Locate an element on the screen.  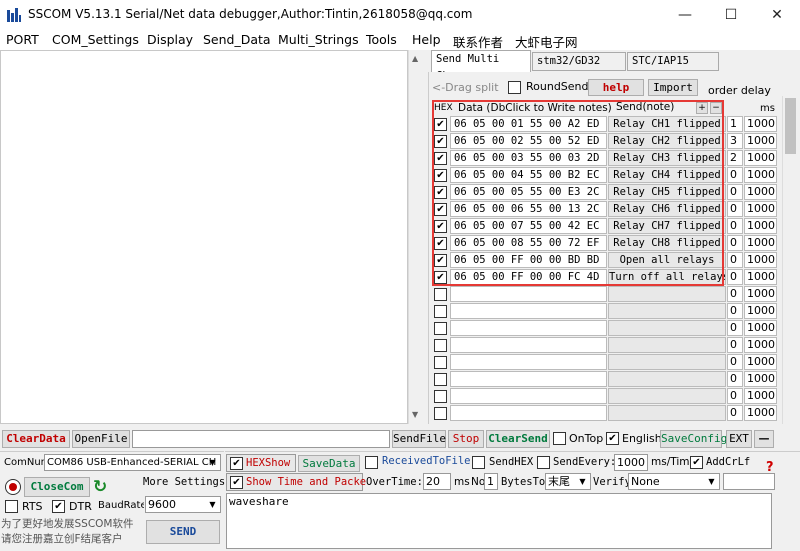
row-send-button: Relay CH5 flipped is located at coordinates (667, 192).